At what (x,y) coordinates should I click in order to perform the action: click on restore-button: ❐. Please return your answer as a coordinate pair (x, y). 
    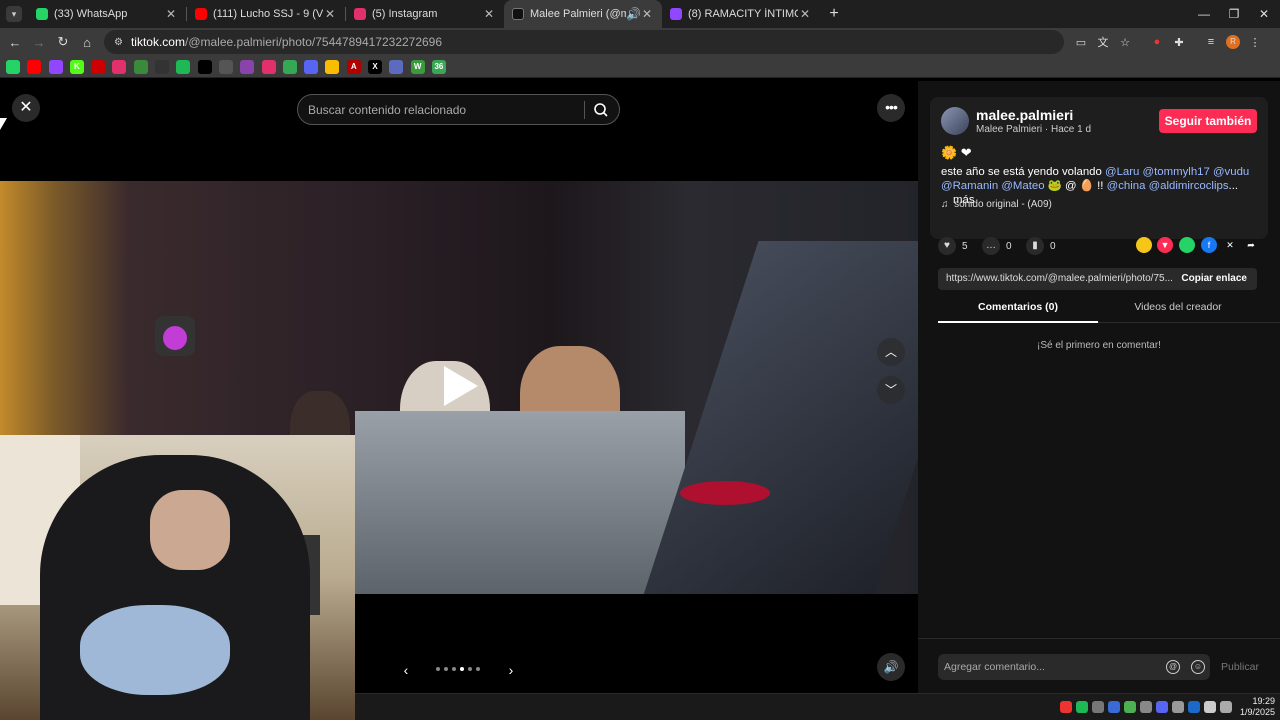
    Looking at the image, I should click on (1234, 14).